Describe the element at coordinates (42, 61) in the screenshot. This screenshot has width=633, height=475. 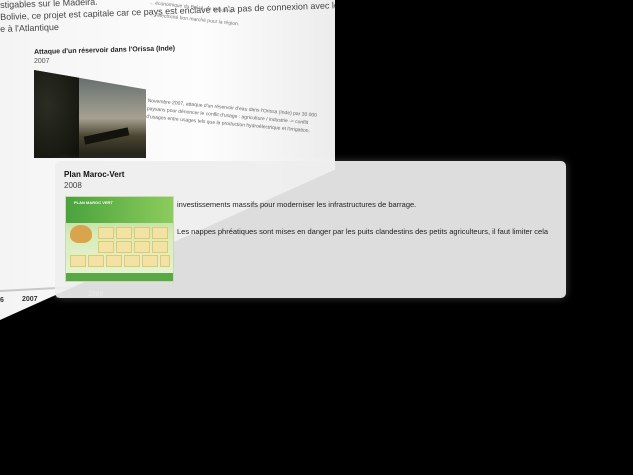
I see `event-year: 2007` at that location.